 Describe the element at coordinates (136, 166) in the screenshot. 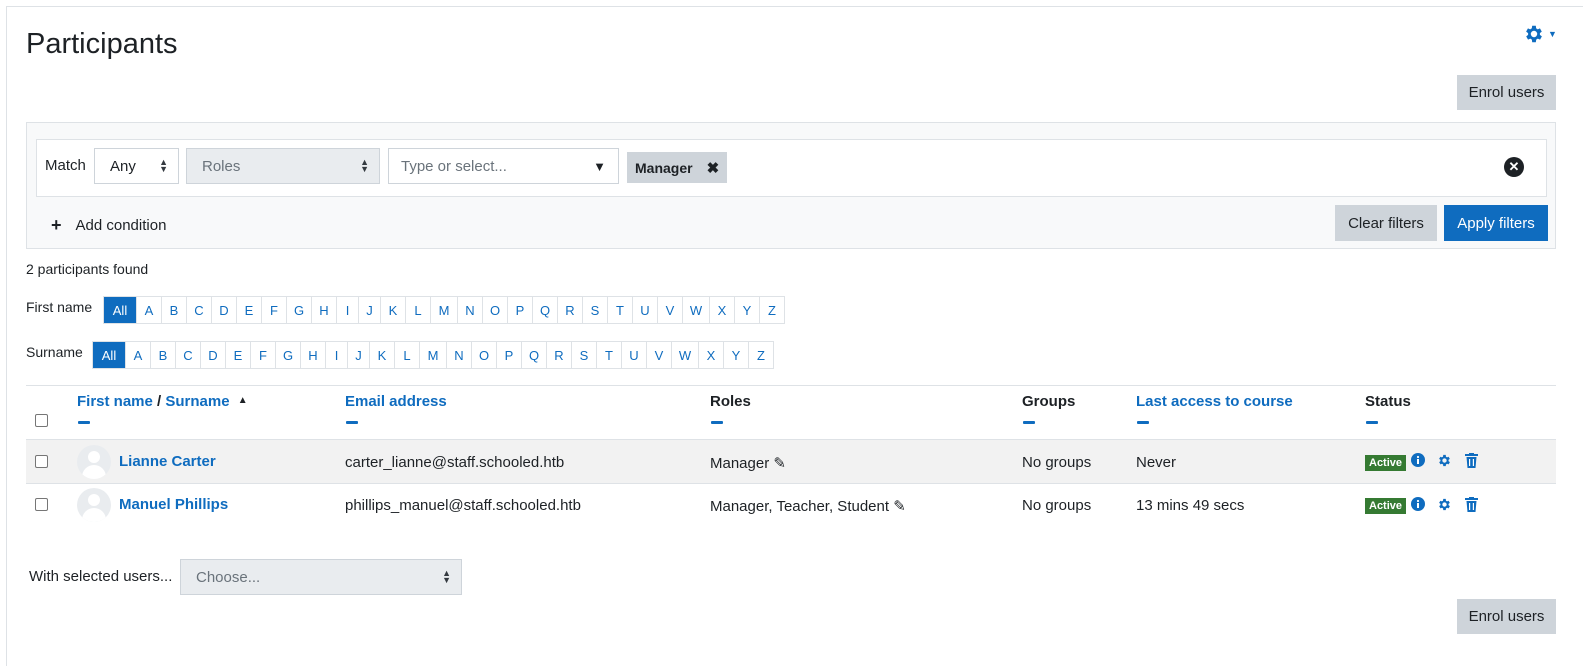

I see `match-select: Any ▲ ▼` at that location.